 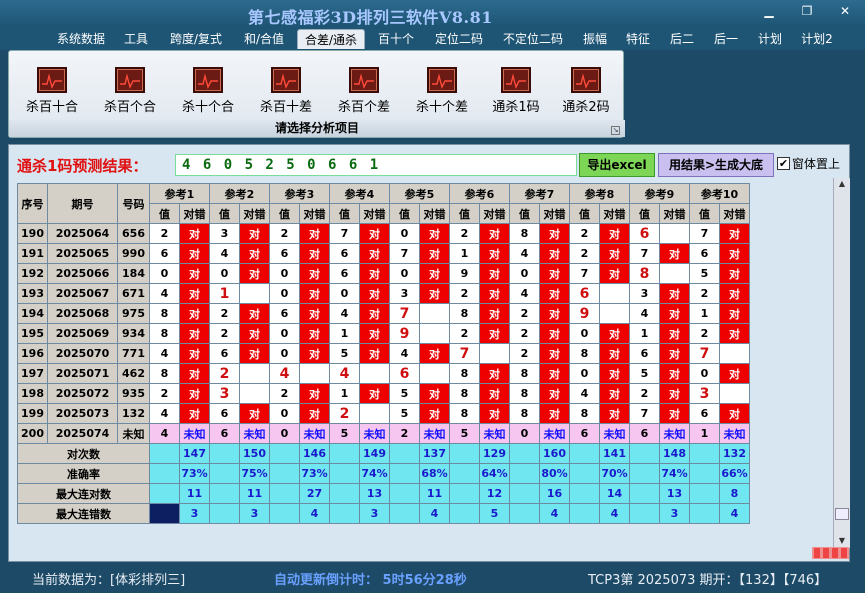 I want to click on menu-feature: 特征, so click(x=638, y=39).